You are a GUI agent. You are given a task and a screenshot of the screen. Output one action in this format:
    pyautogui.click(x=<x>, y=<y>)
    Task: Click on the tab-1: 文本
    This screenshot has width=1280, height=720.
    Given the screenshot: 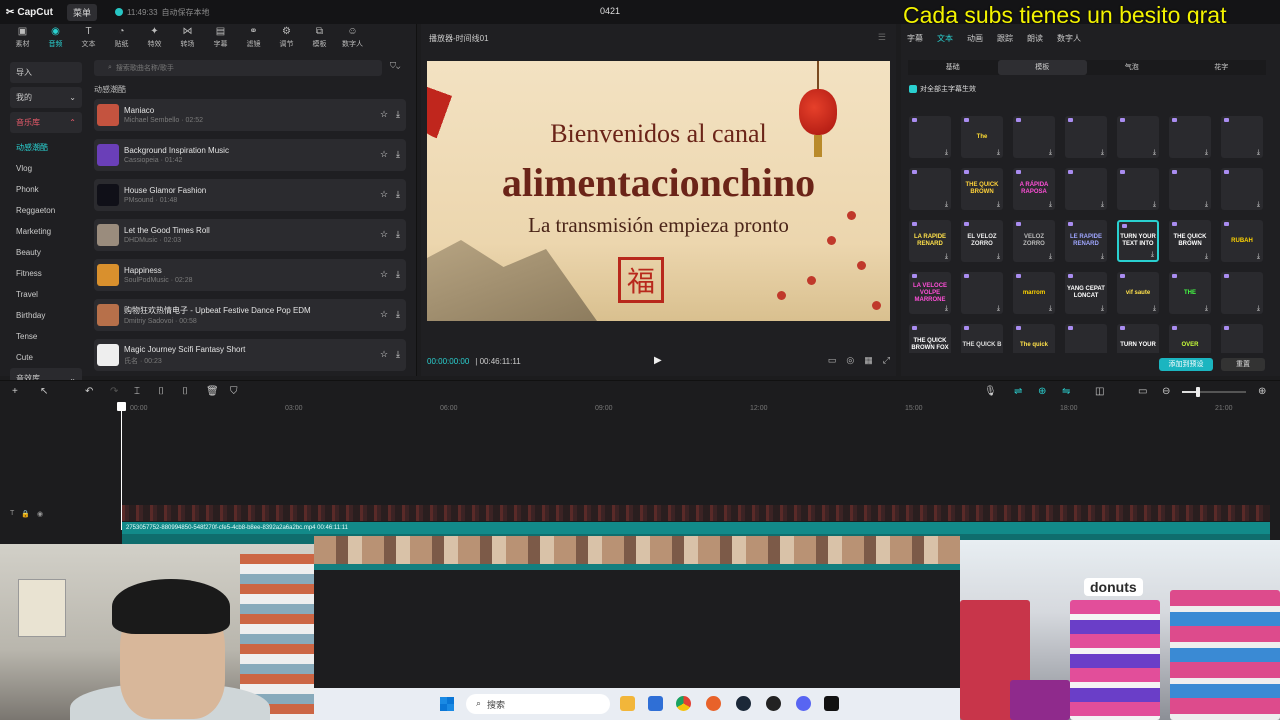 What is the action you would take?
    pyautogui.click(x=945, y=38)
    